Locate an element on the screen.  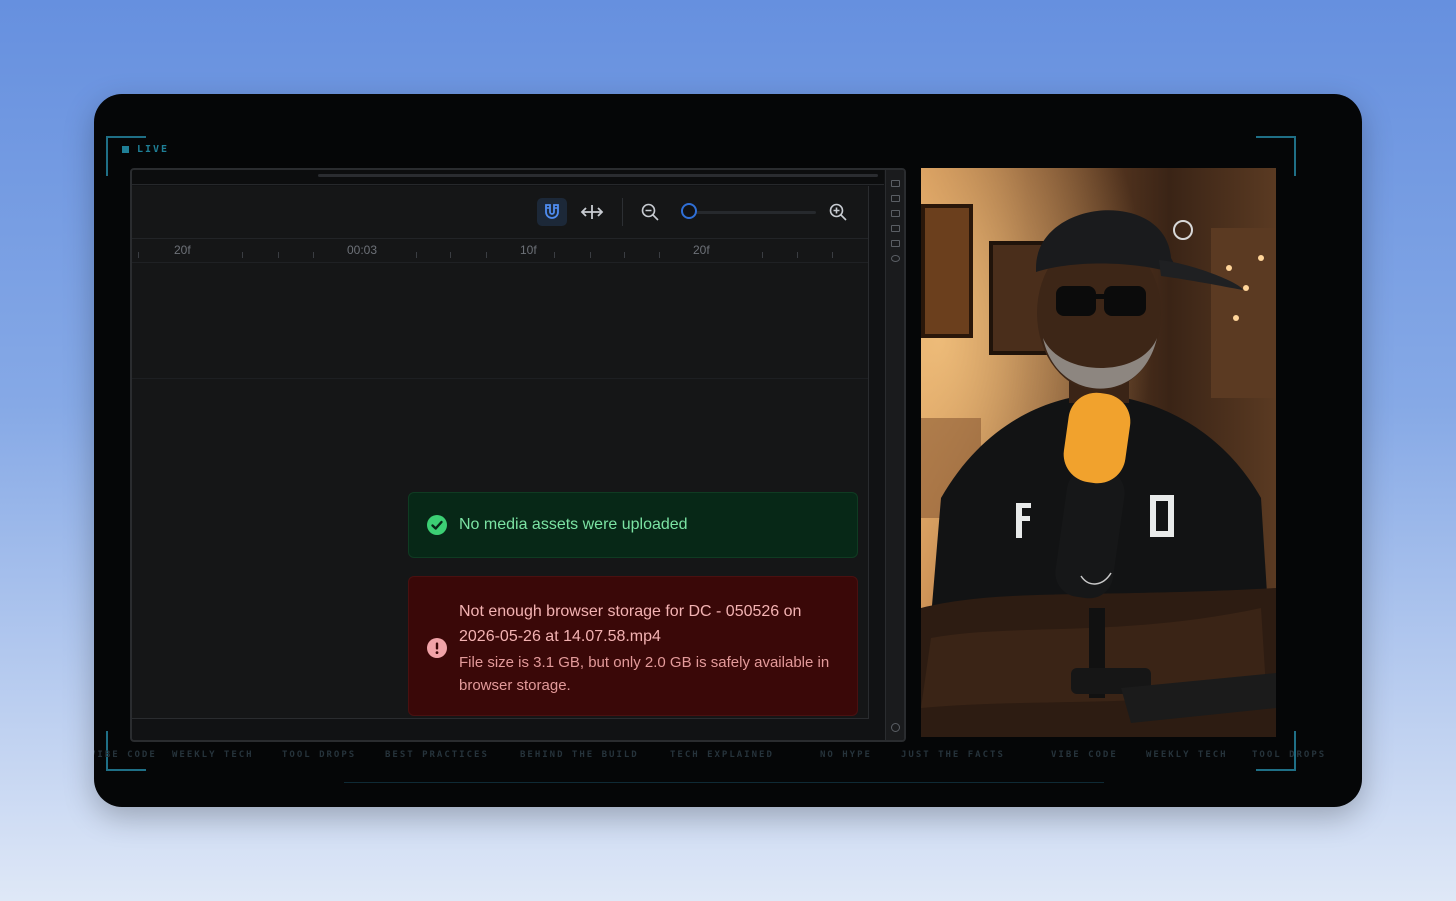
ticker-item: JUST THE FACTS is located at coordinates (953, 755).